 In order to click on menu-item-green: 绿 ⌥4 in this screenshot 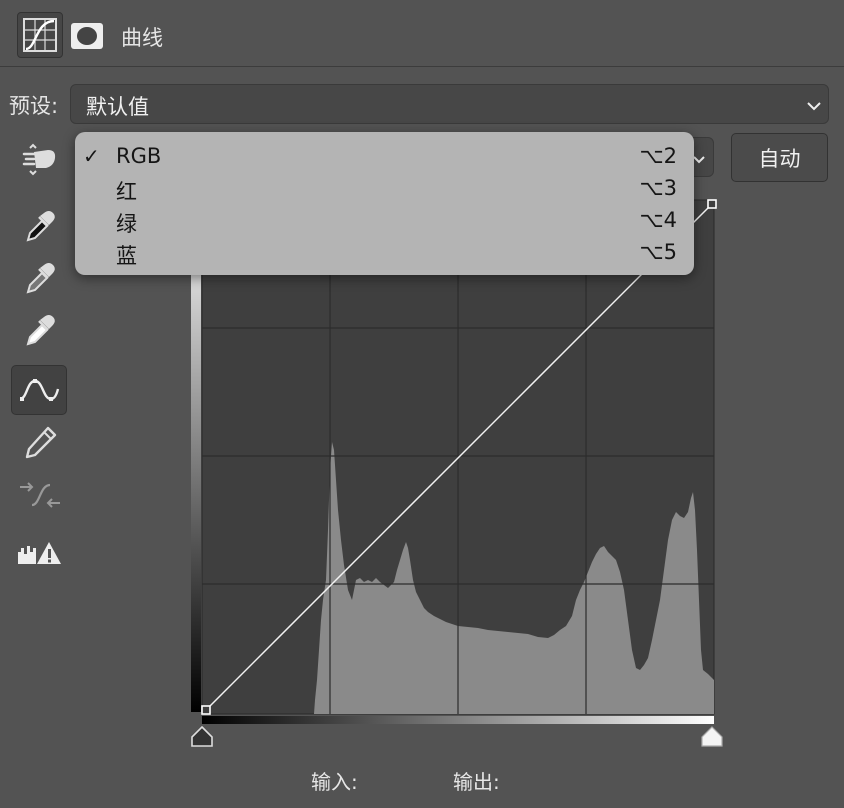, I will do `click(384, 221)`.